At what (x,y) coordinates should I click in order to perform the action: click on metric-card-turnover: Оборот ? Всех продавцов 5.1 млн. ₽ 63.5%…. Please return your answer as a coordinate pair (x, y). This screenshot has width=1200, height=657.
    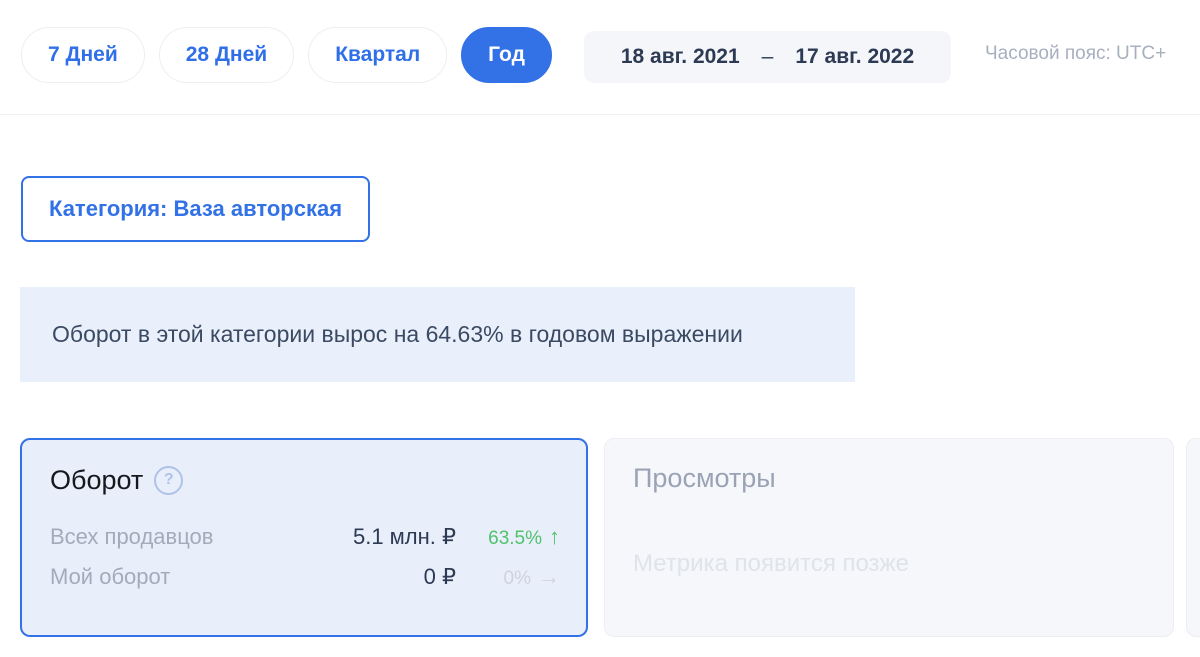
    Looking at the image, I should click on (304, 537).